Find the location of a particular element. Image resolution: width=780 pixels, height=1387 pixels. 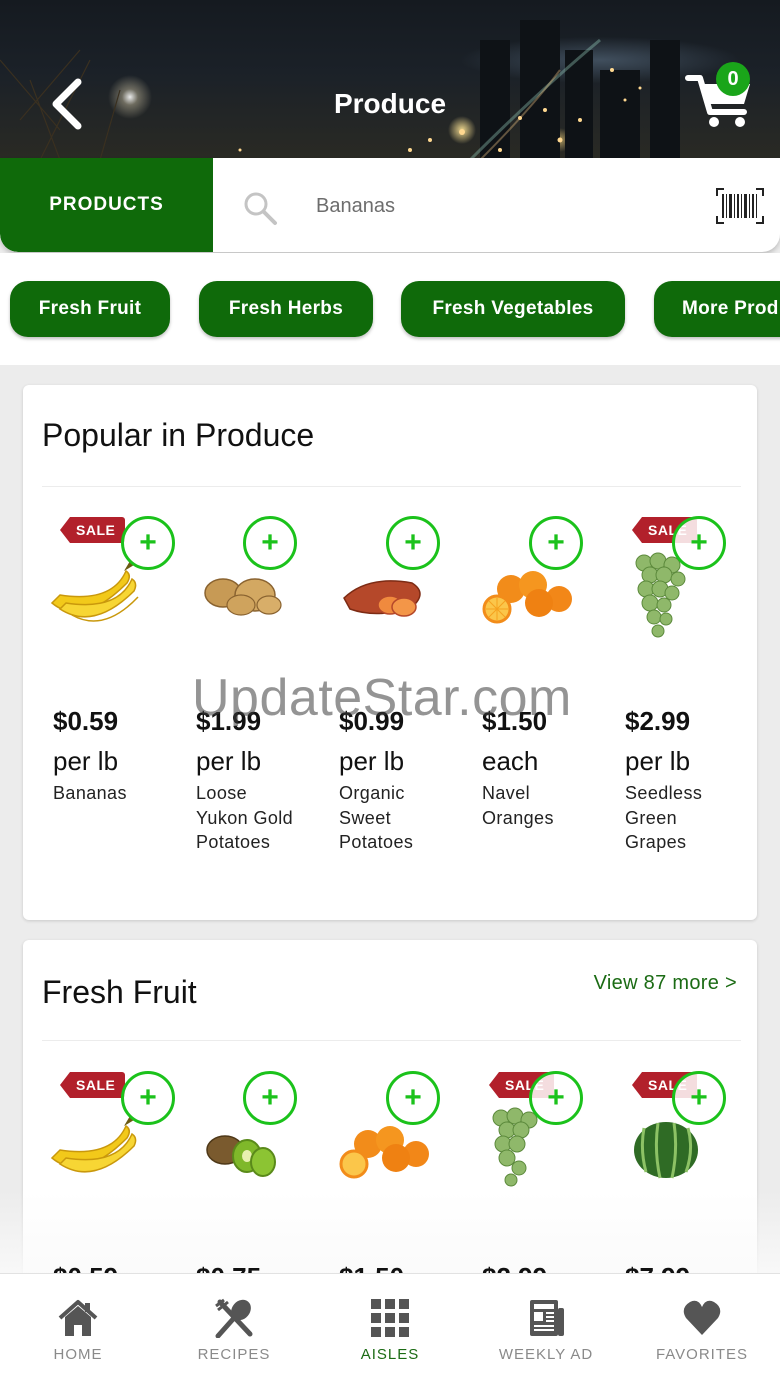

chip-fresh-herbs: Fresh Herbs is located at coordinates (286, 309).